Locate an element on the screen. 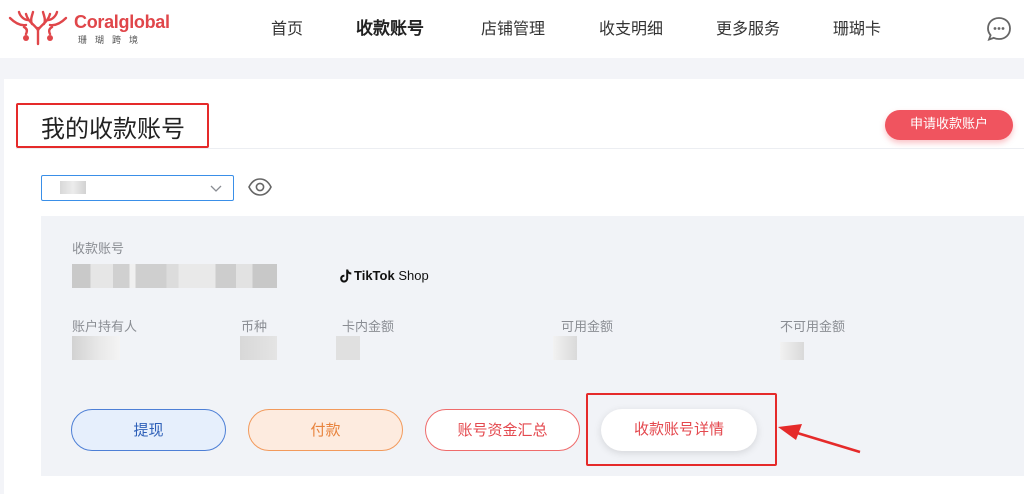 Image resolution: width=1024 pixels, height=494 pixels. nav-store-management: 店铺管理 is located at coordinates (513, 29).